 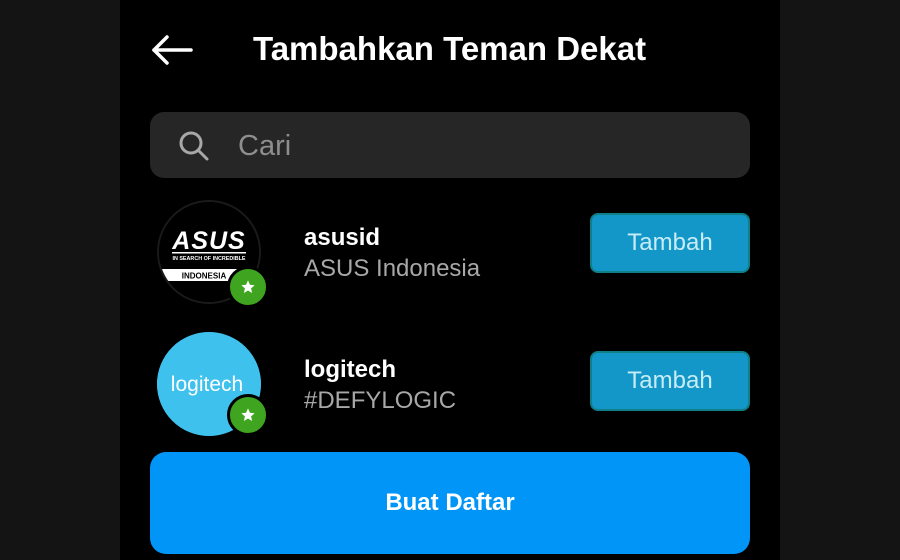 I want to click on search-bar, so click(x=450, y=146).